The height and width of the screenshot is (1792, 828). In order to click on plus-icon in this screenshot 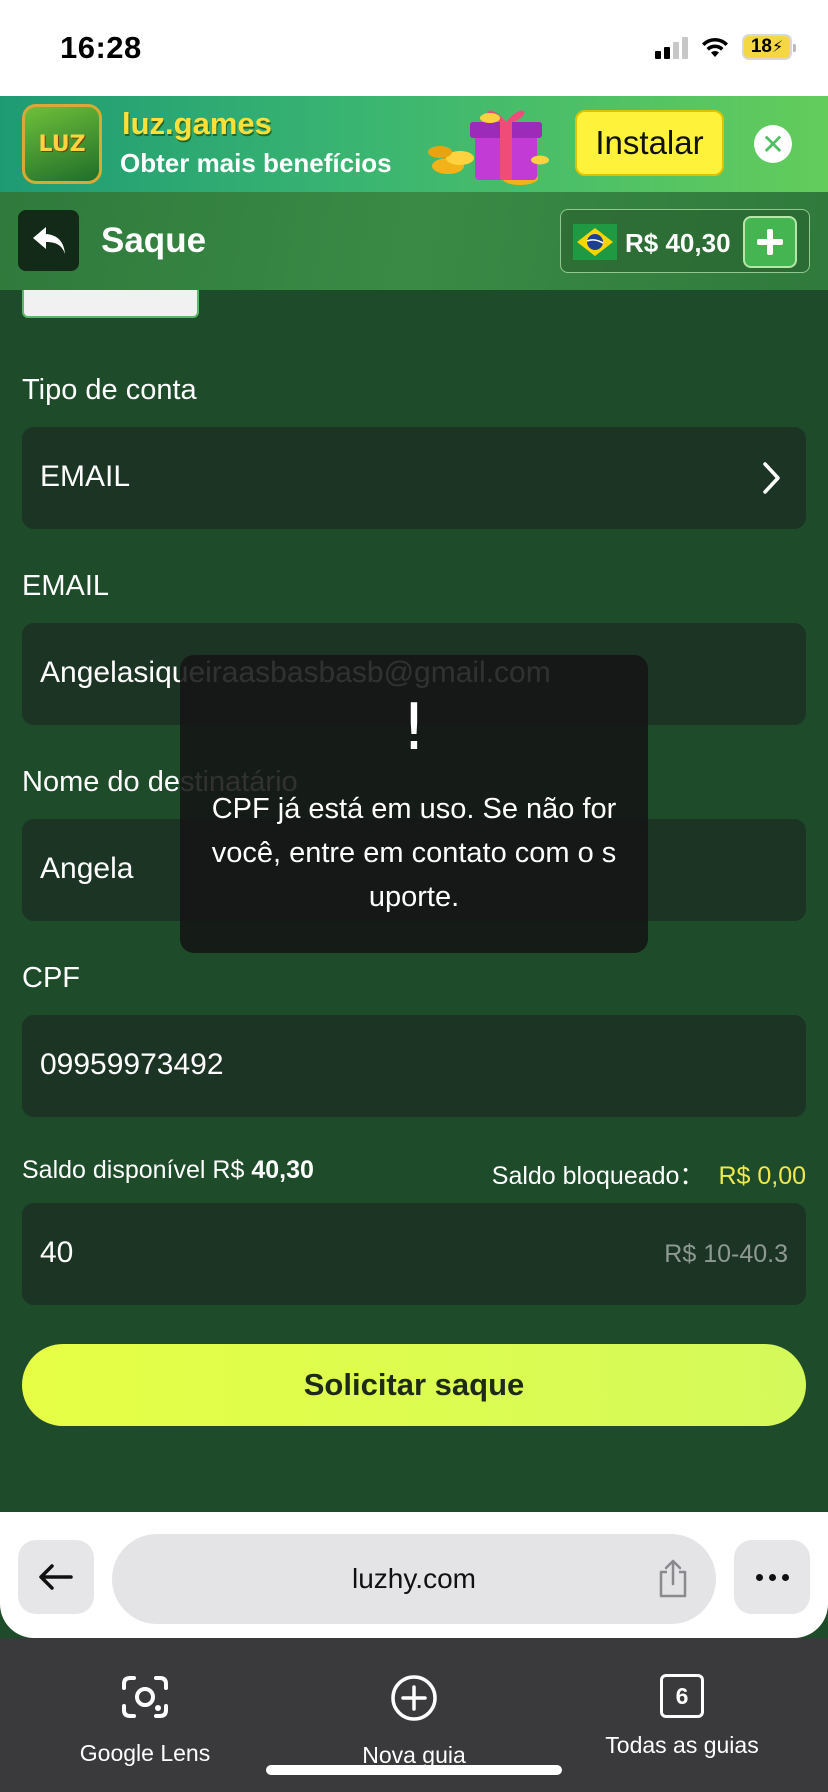, I will do `click(770, 242)`.